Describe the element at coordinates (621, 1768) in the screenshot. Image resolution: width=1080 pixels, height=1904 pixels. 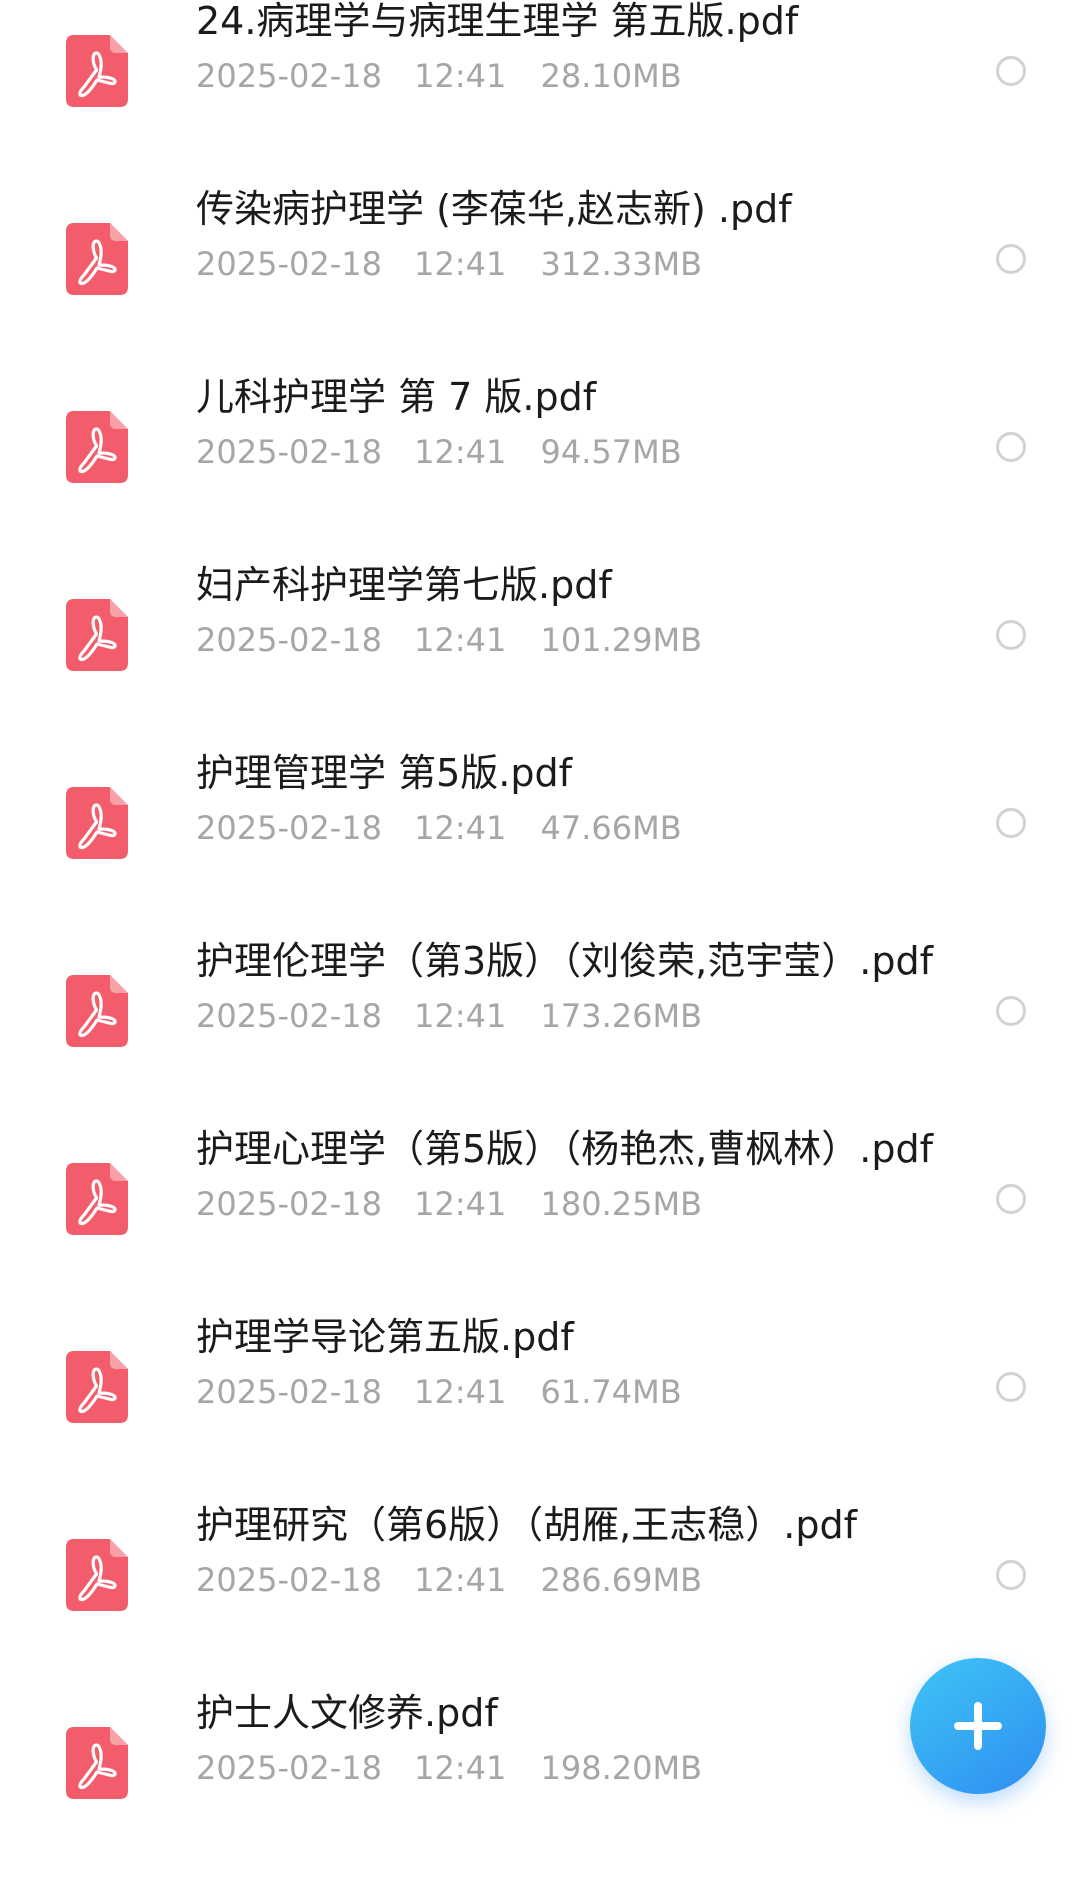
I see `file-size: 198.20MB` at that location.